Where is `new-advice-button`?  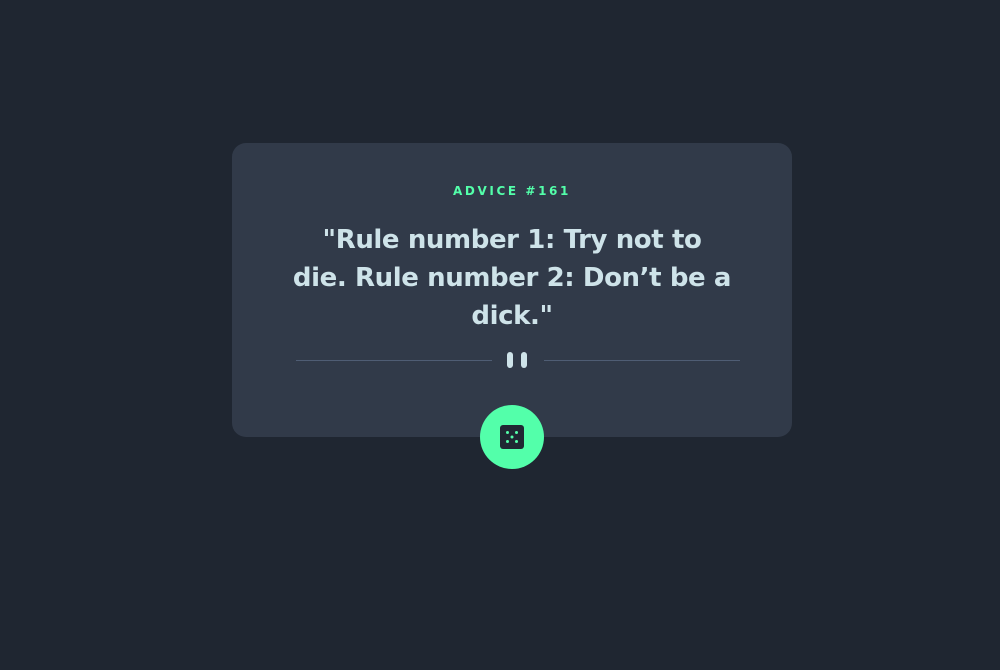 new-advice-button is located at coordinates (512, 437).